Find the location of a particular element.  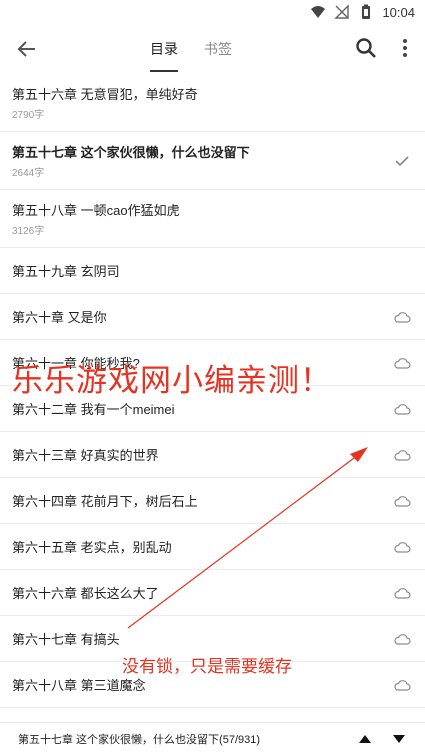

chapter-word-count: 2644字 is located at coordinates (28, 173).